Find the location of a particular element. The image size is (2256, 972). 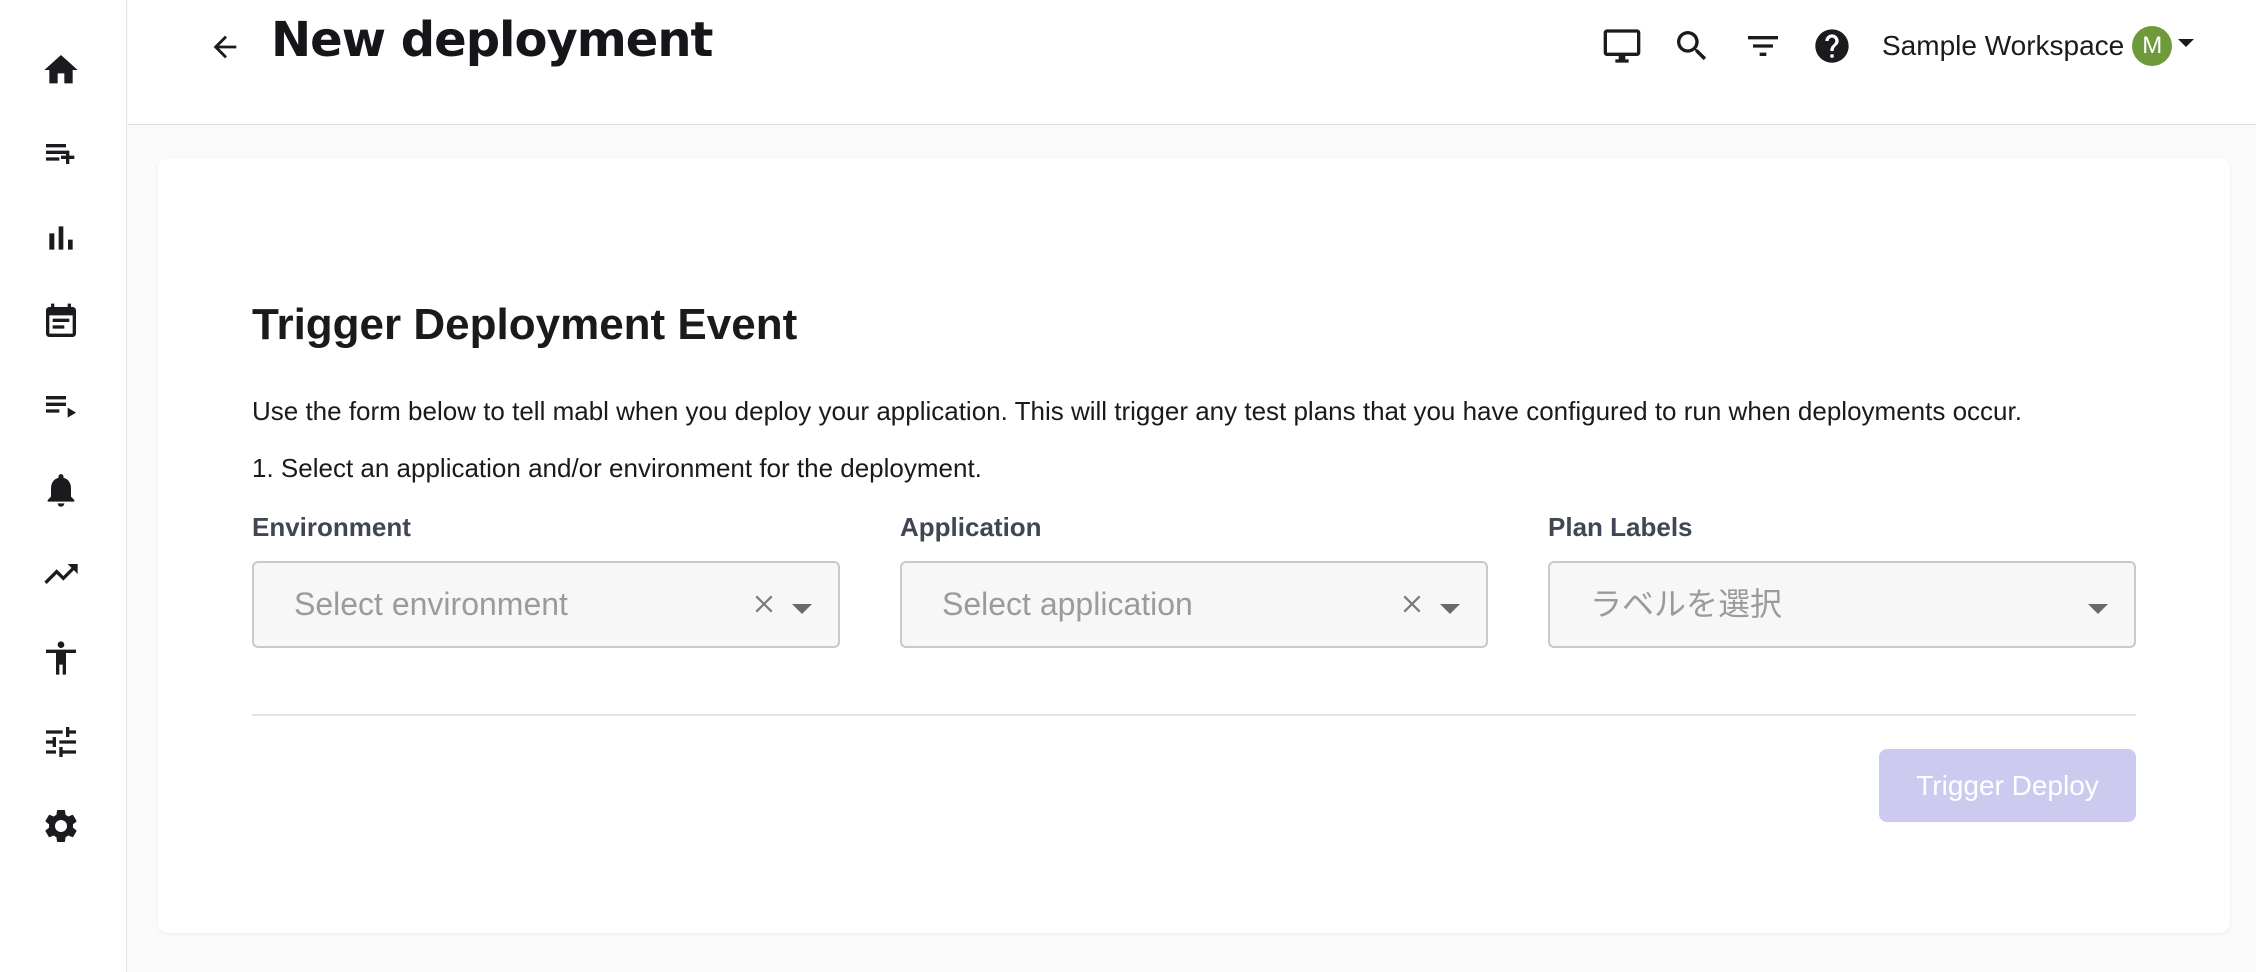

sidebar-item-accessibility is located at coordinates (61, 658).